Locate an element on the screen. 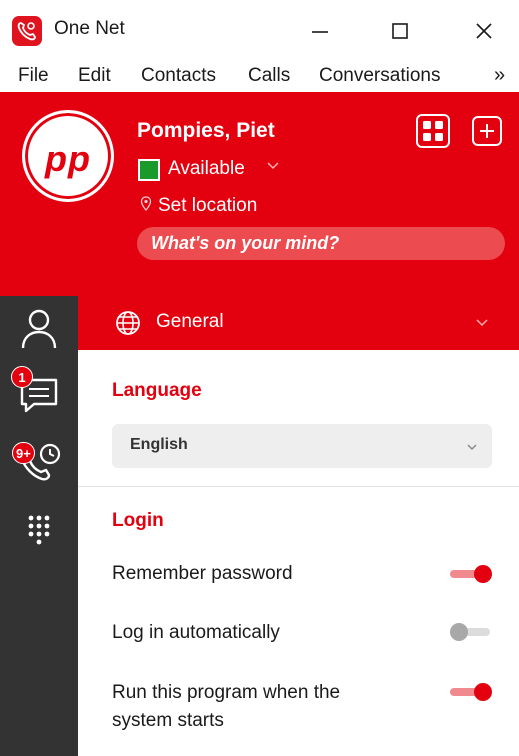 This screenshot has width=519, height=756. close-icon is located at coordinates (484, 31).